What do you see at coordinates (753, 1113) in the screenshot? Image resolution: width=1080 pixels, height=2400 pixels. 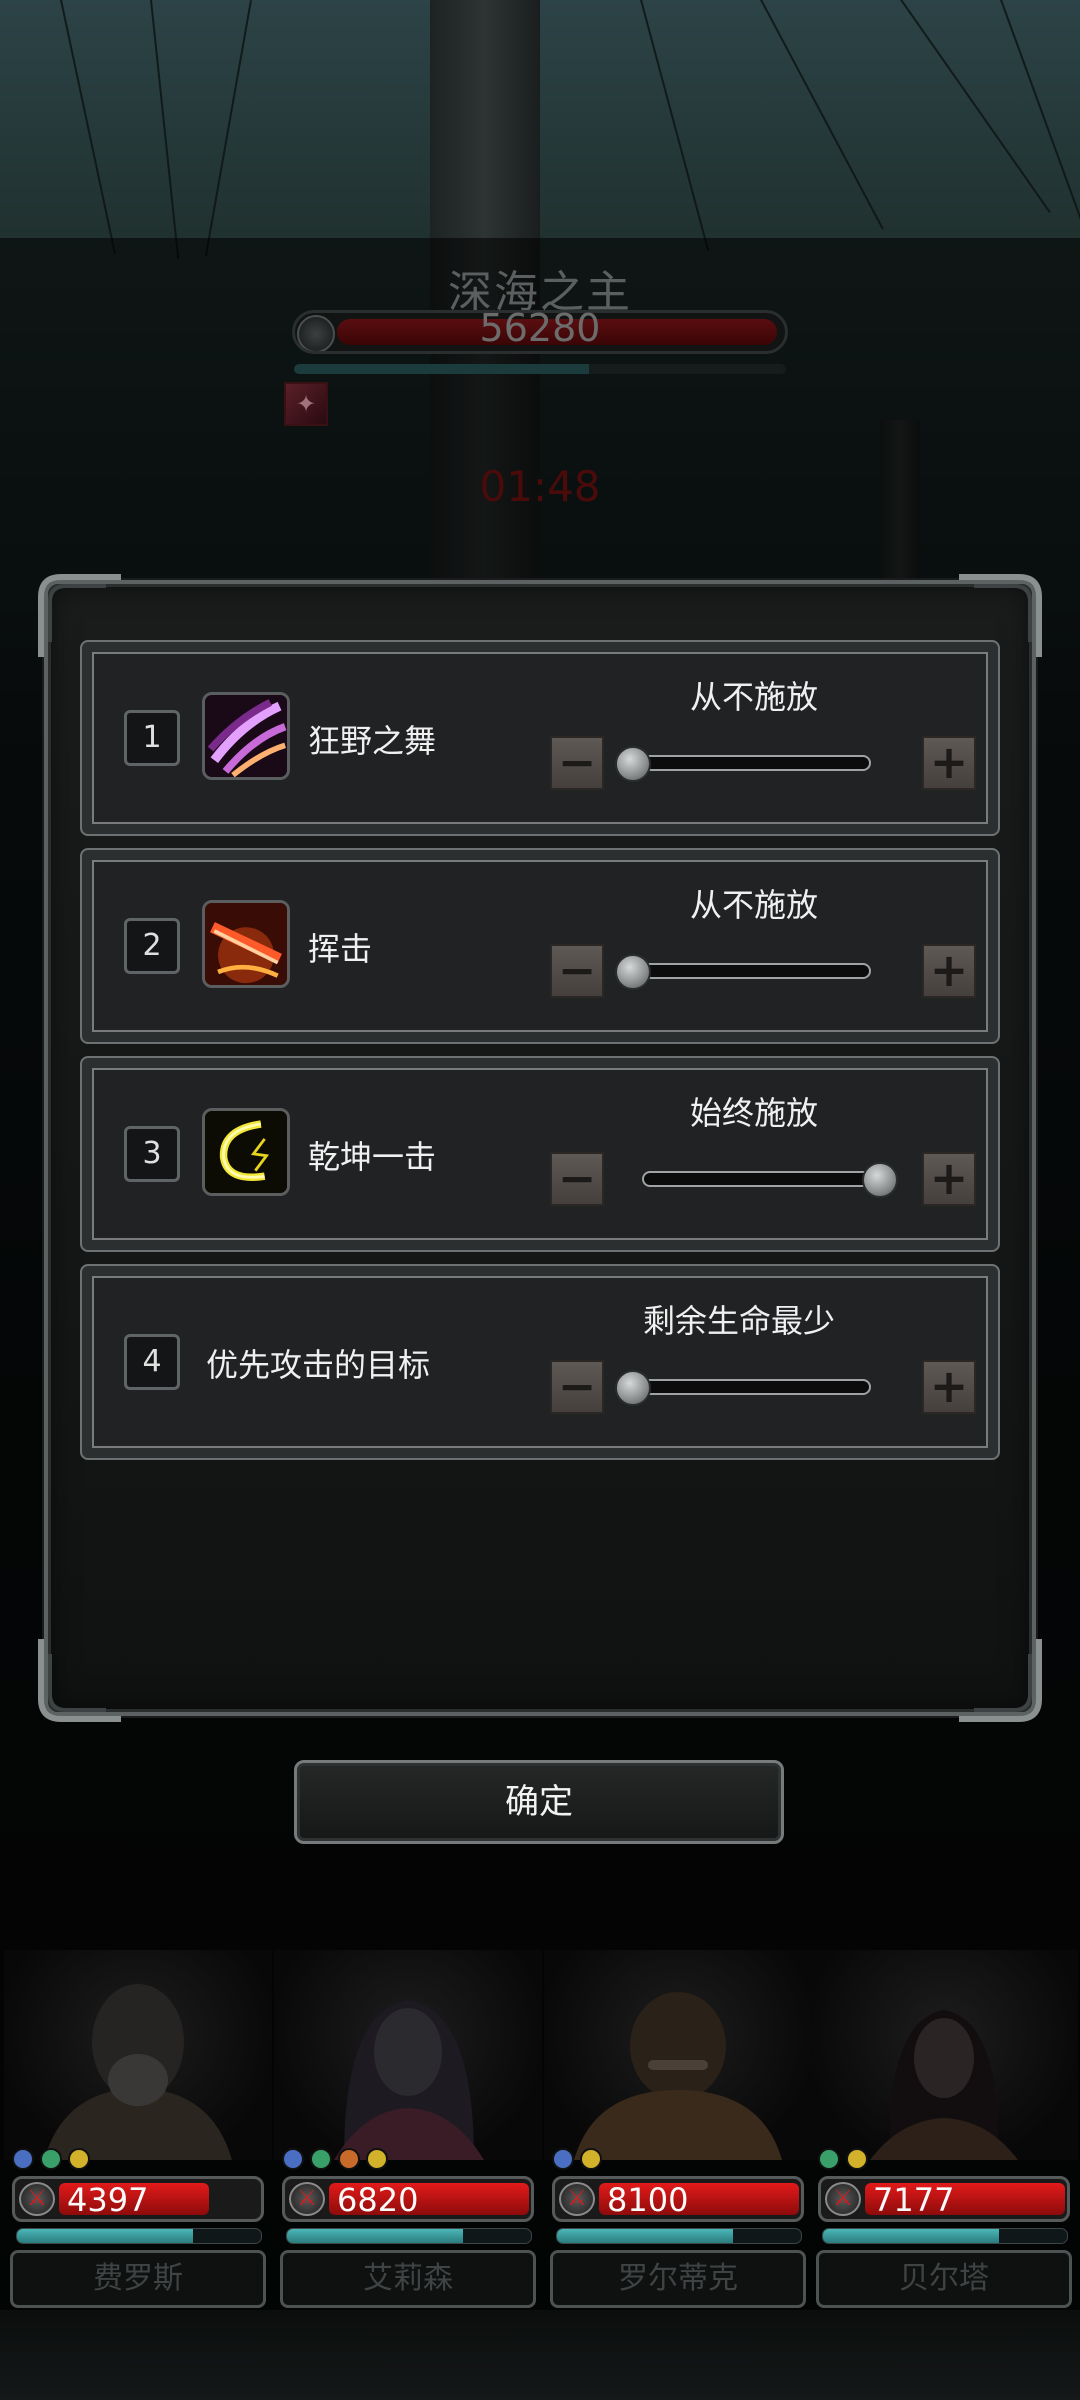 I see `cast-mode-label: 始终施放` at bounding box center [753, 1113].